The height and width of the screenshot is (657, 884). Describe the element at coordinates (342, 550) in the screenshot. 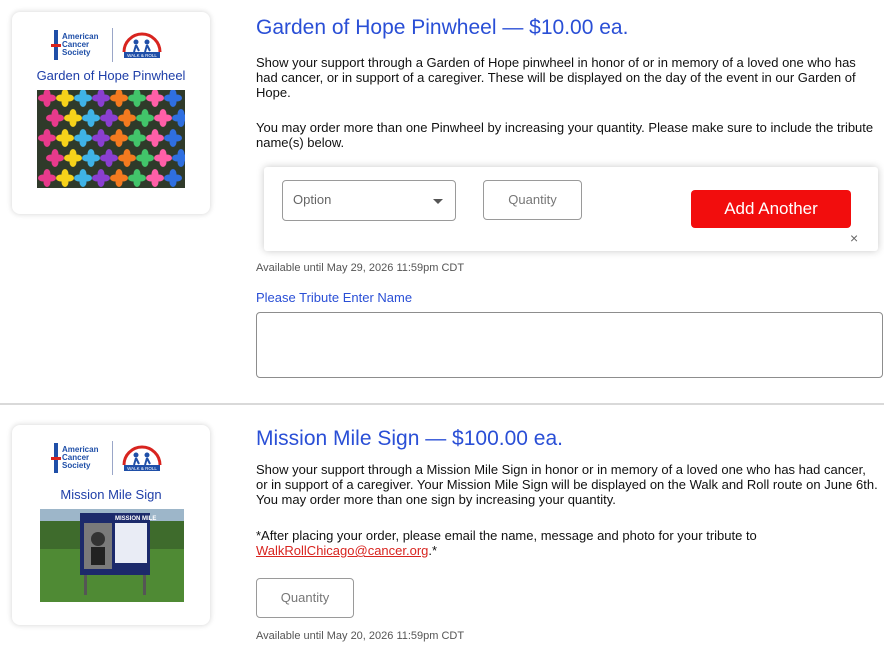

I see `email-link: WalkRollChicago@cancer.org` at that location.